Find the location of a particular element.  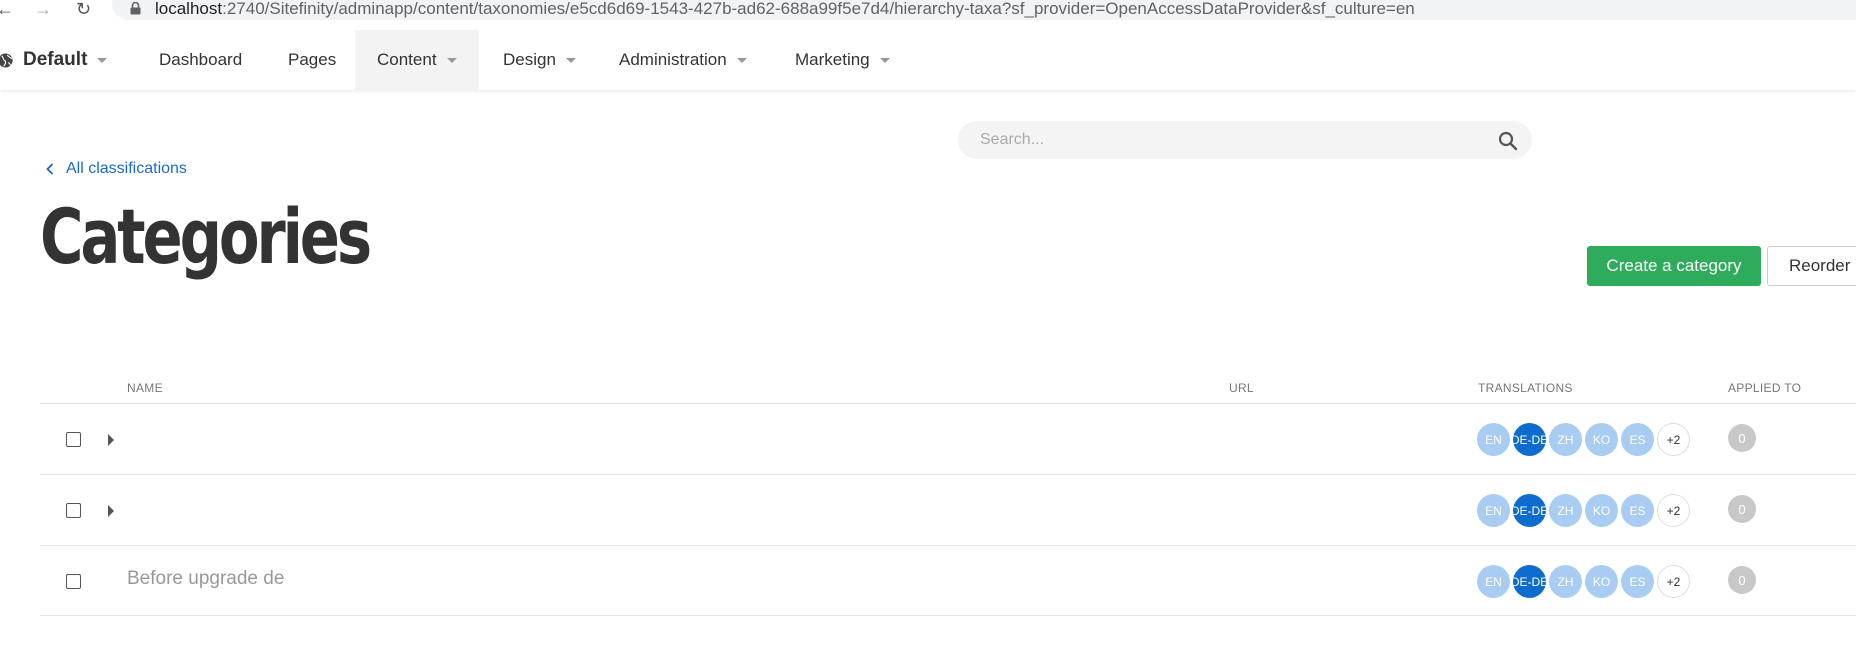

column-header-applied-to: APPLIED TO is located at coordinates (1765, 388).